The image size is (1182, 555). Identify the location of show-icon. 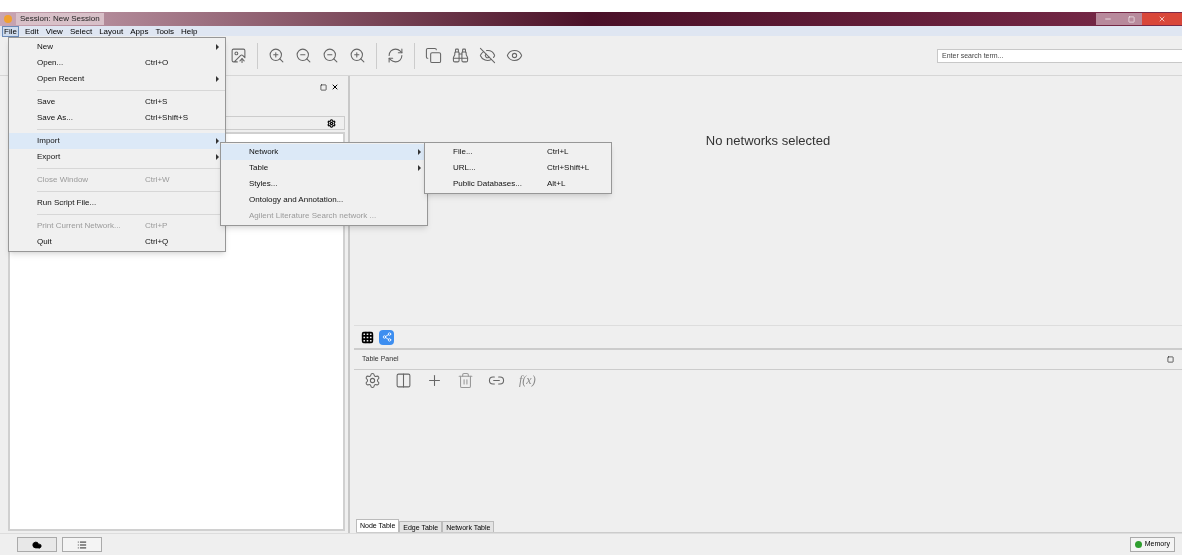
(514, 55).